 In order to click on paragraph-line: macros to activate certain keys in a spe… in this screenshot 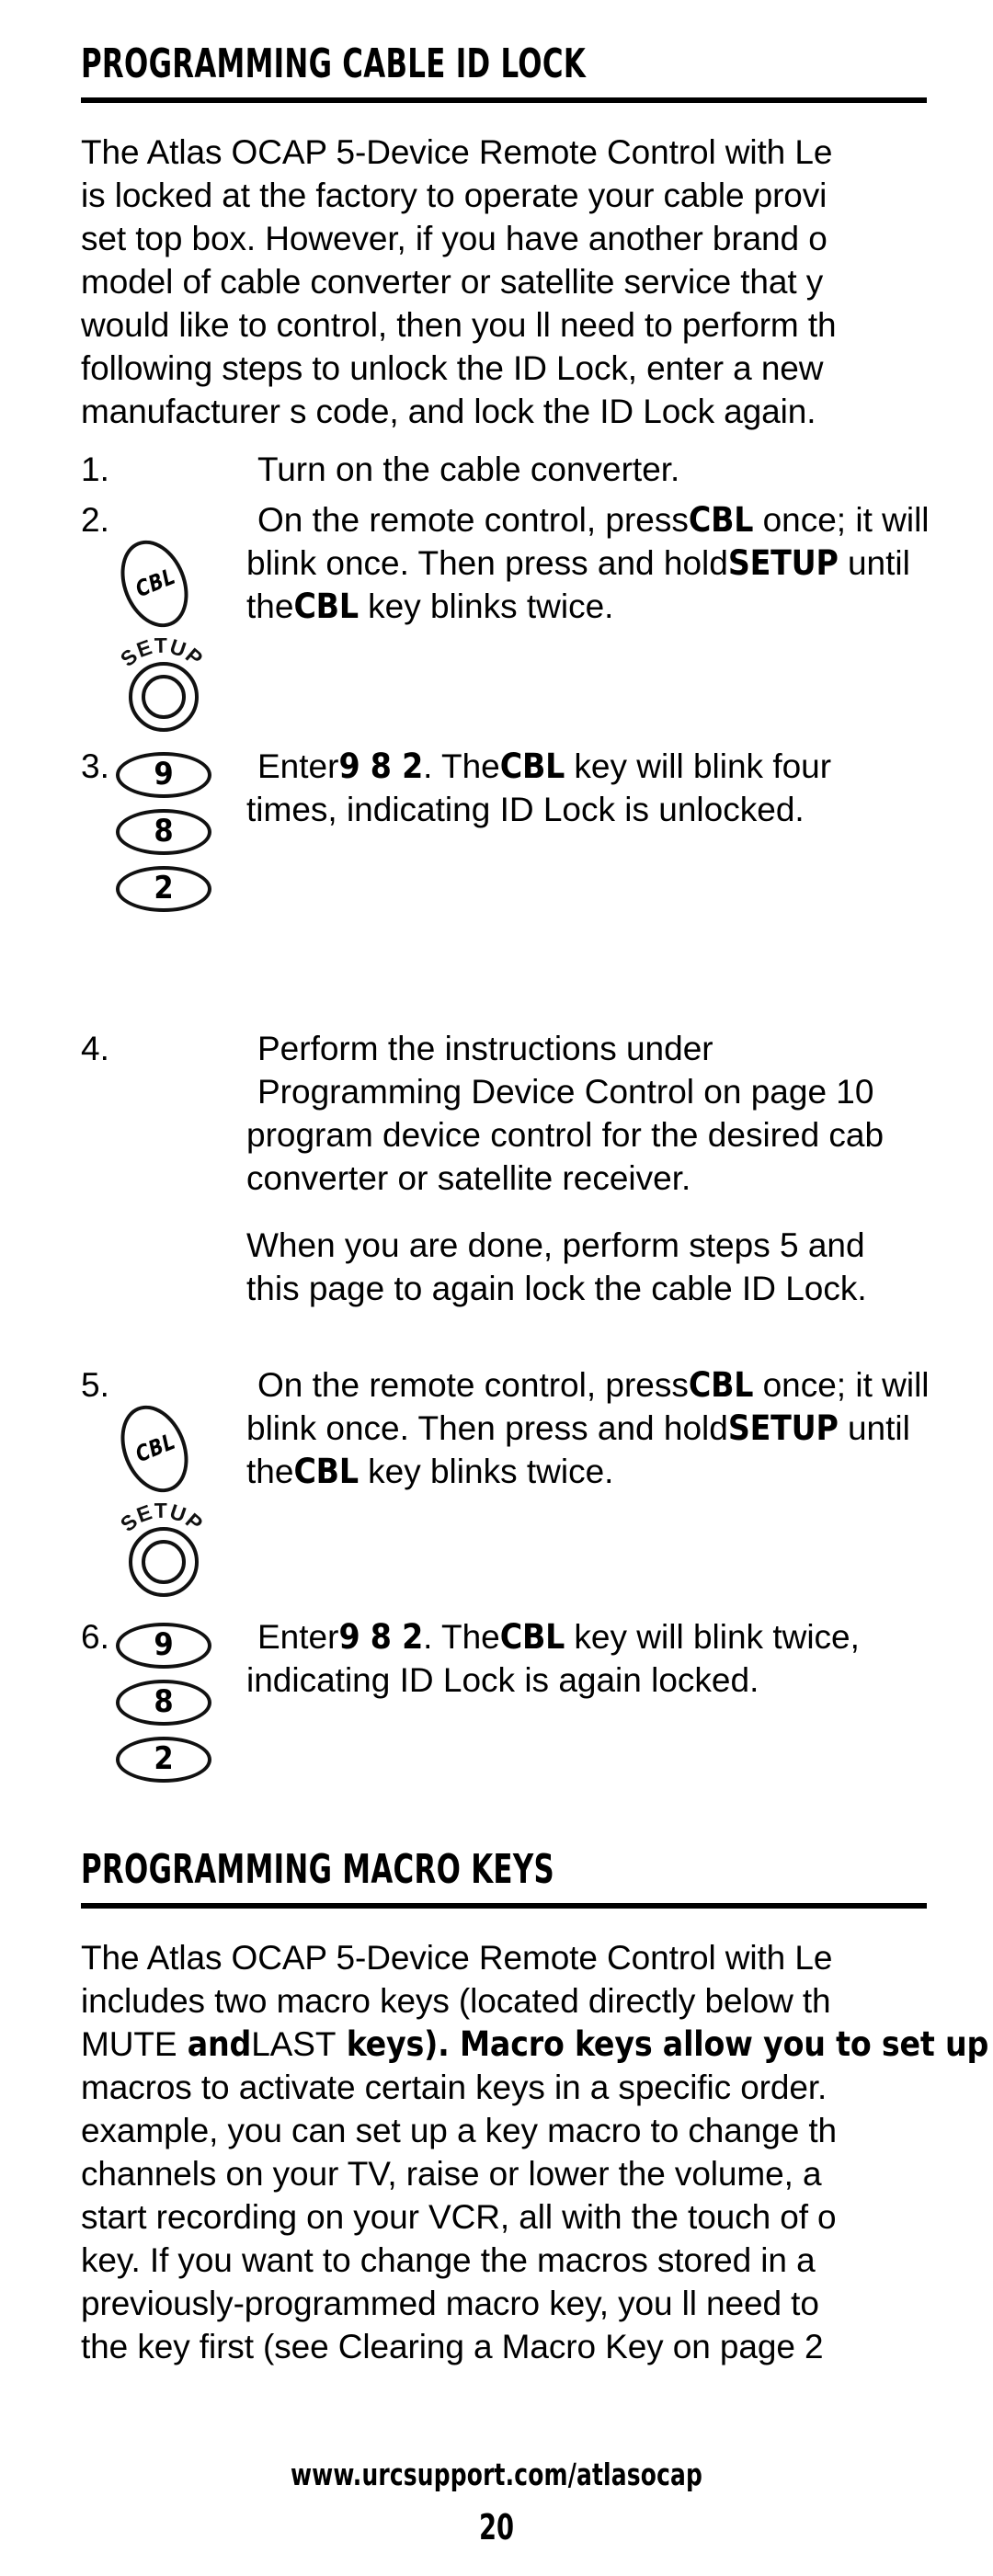, I will do `click(454, 2087)`.